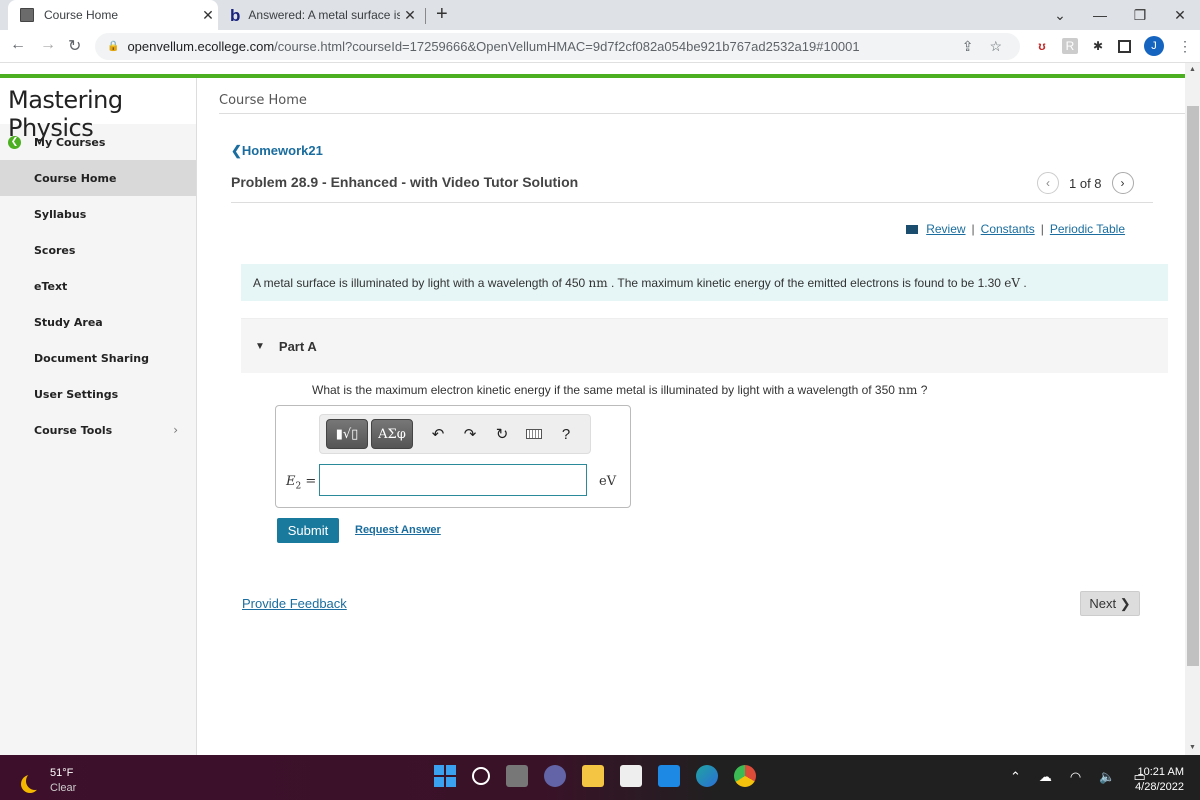  What do you see at coordinates (48, 781) in the screenshot?
I see `weather-widget: 51°F Clear` at bounding box center [48, 781].